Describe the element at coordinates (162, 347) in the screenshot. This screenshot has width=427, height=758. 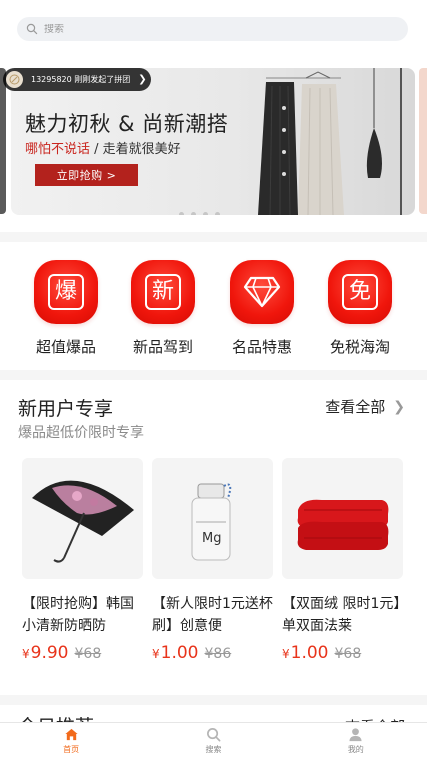
I see `category-label: 新品驾到` at that location.